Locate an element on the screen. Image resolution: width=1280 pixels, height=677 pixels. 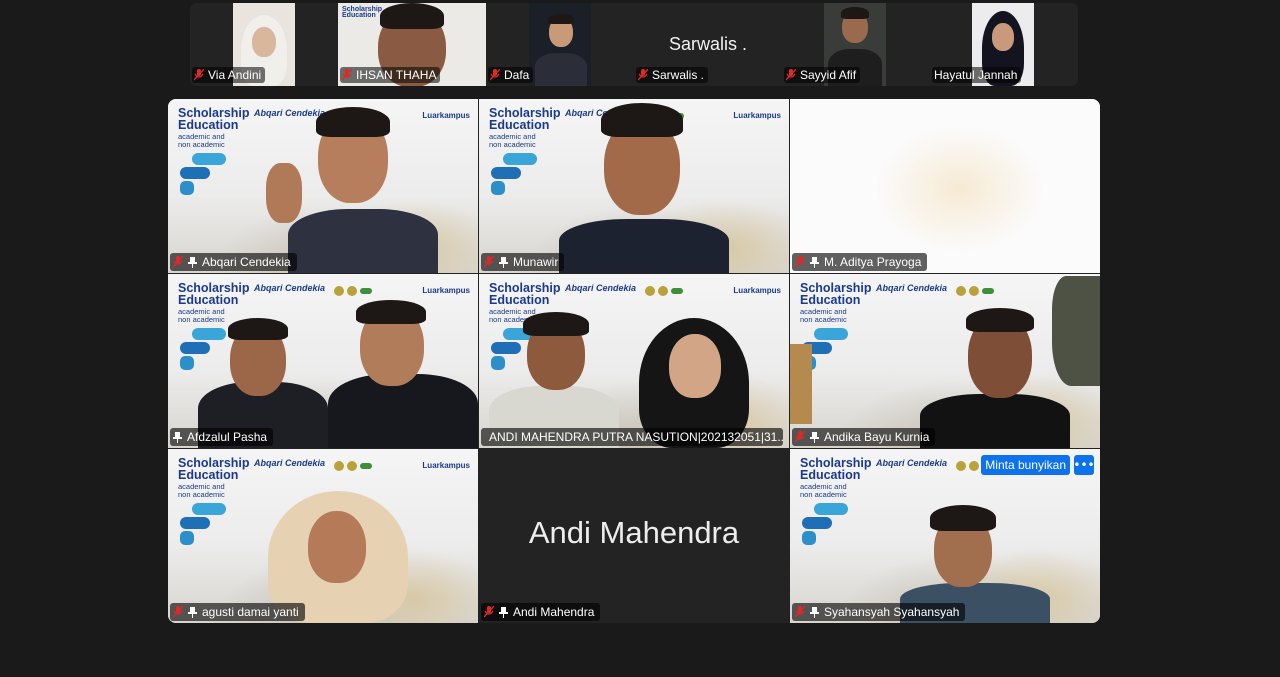
participant-name-label: agusti damai yanti is located at coordinates (237, 612).